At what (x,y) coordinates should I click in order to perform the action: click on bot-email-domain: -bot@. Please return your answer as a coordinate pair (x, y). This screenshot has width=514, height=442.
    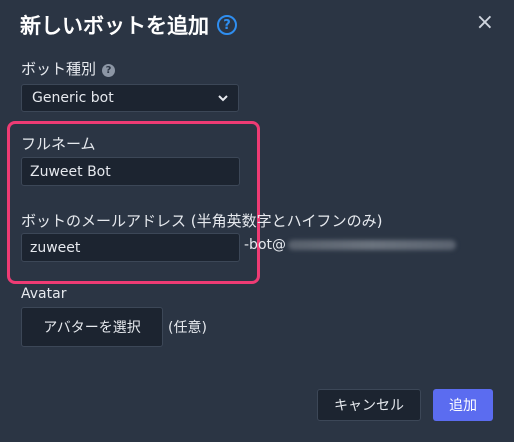
    Looking at the image, I should click on (350, 245).